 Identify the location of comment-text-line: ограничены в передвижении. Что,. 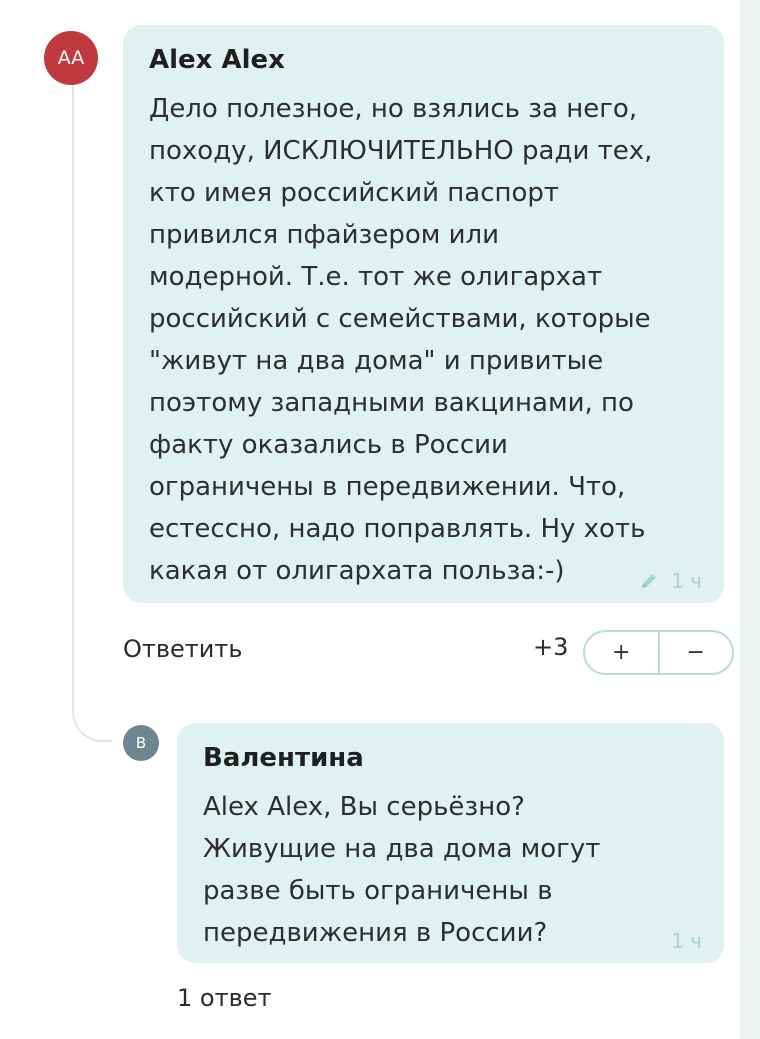
(387, 487).